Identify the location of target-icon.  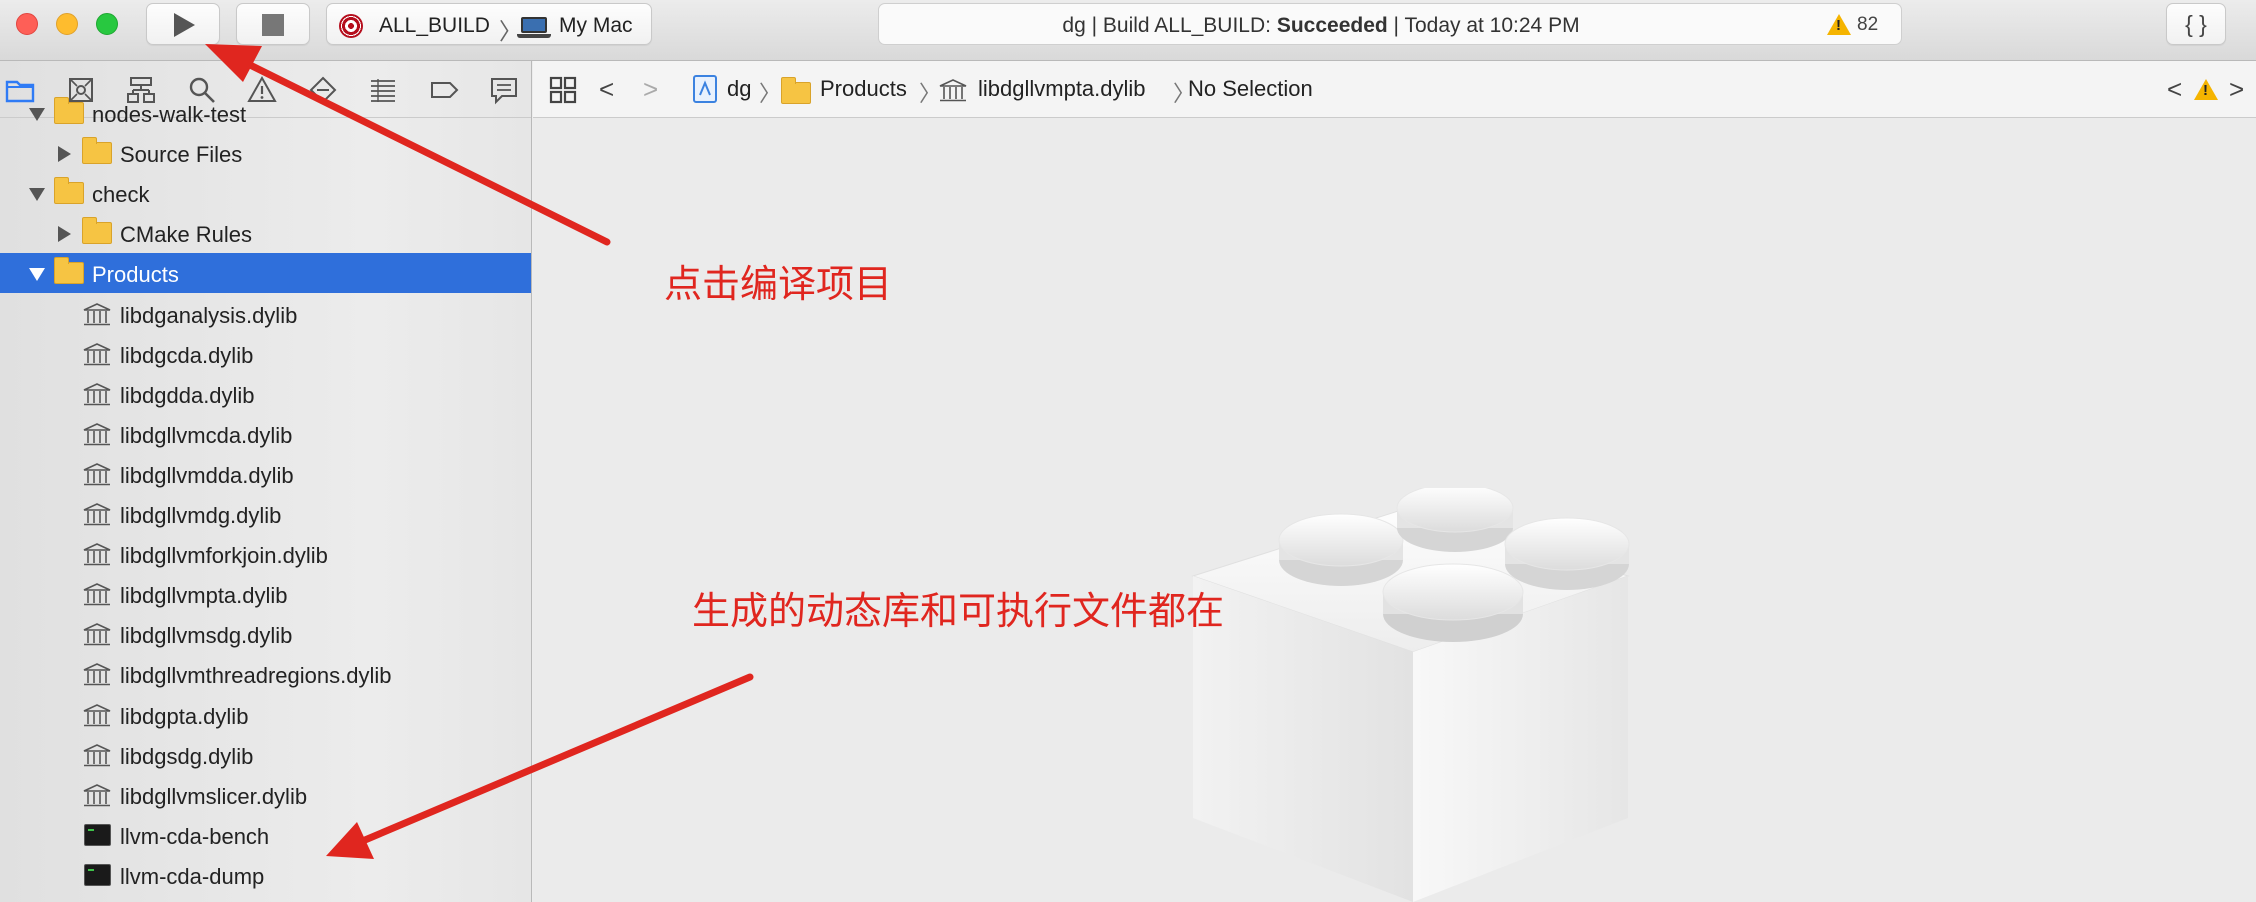
(351, 26).